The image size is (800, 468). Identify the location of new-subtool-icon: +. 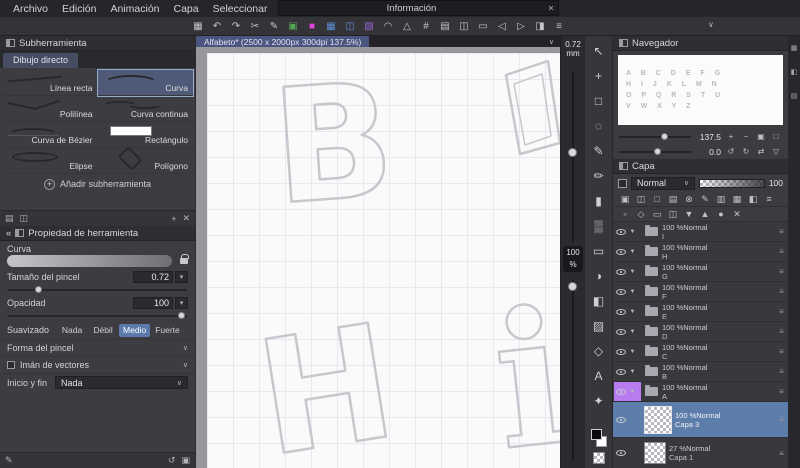
(173, 219).